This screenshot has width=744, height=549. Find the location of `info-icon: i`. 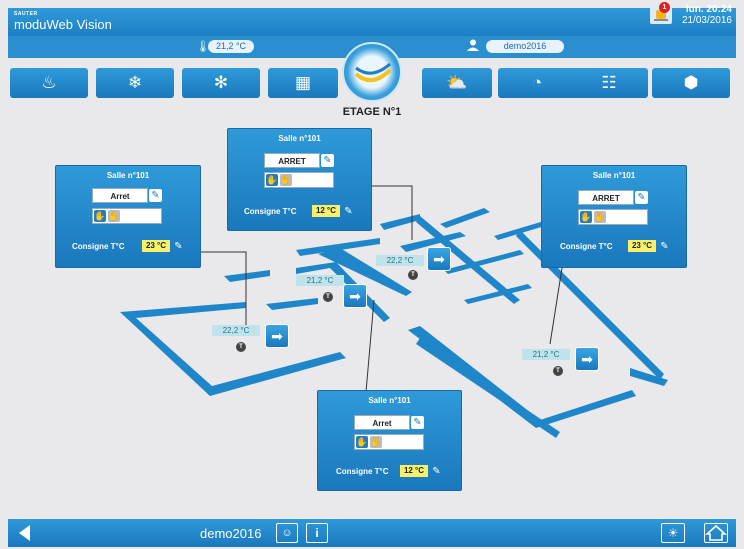

info-icon: i is located at coordinates (317, 533).